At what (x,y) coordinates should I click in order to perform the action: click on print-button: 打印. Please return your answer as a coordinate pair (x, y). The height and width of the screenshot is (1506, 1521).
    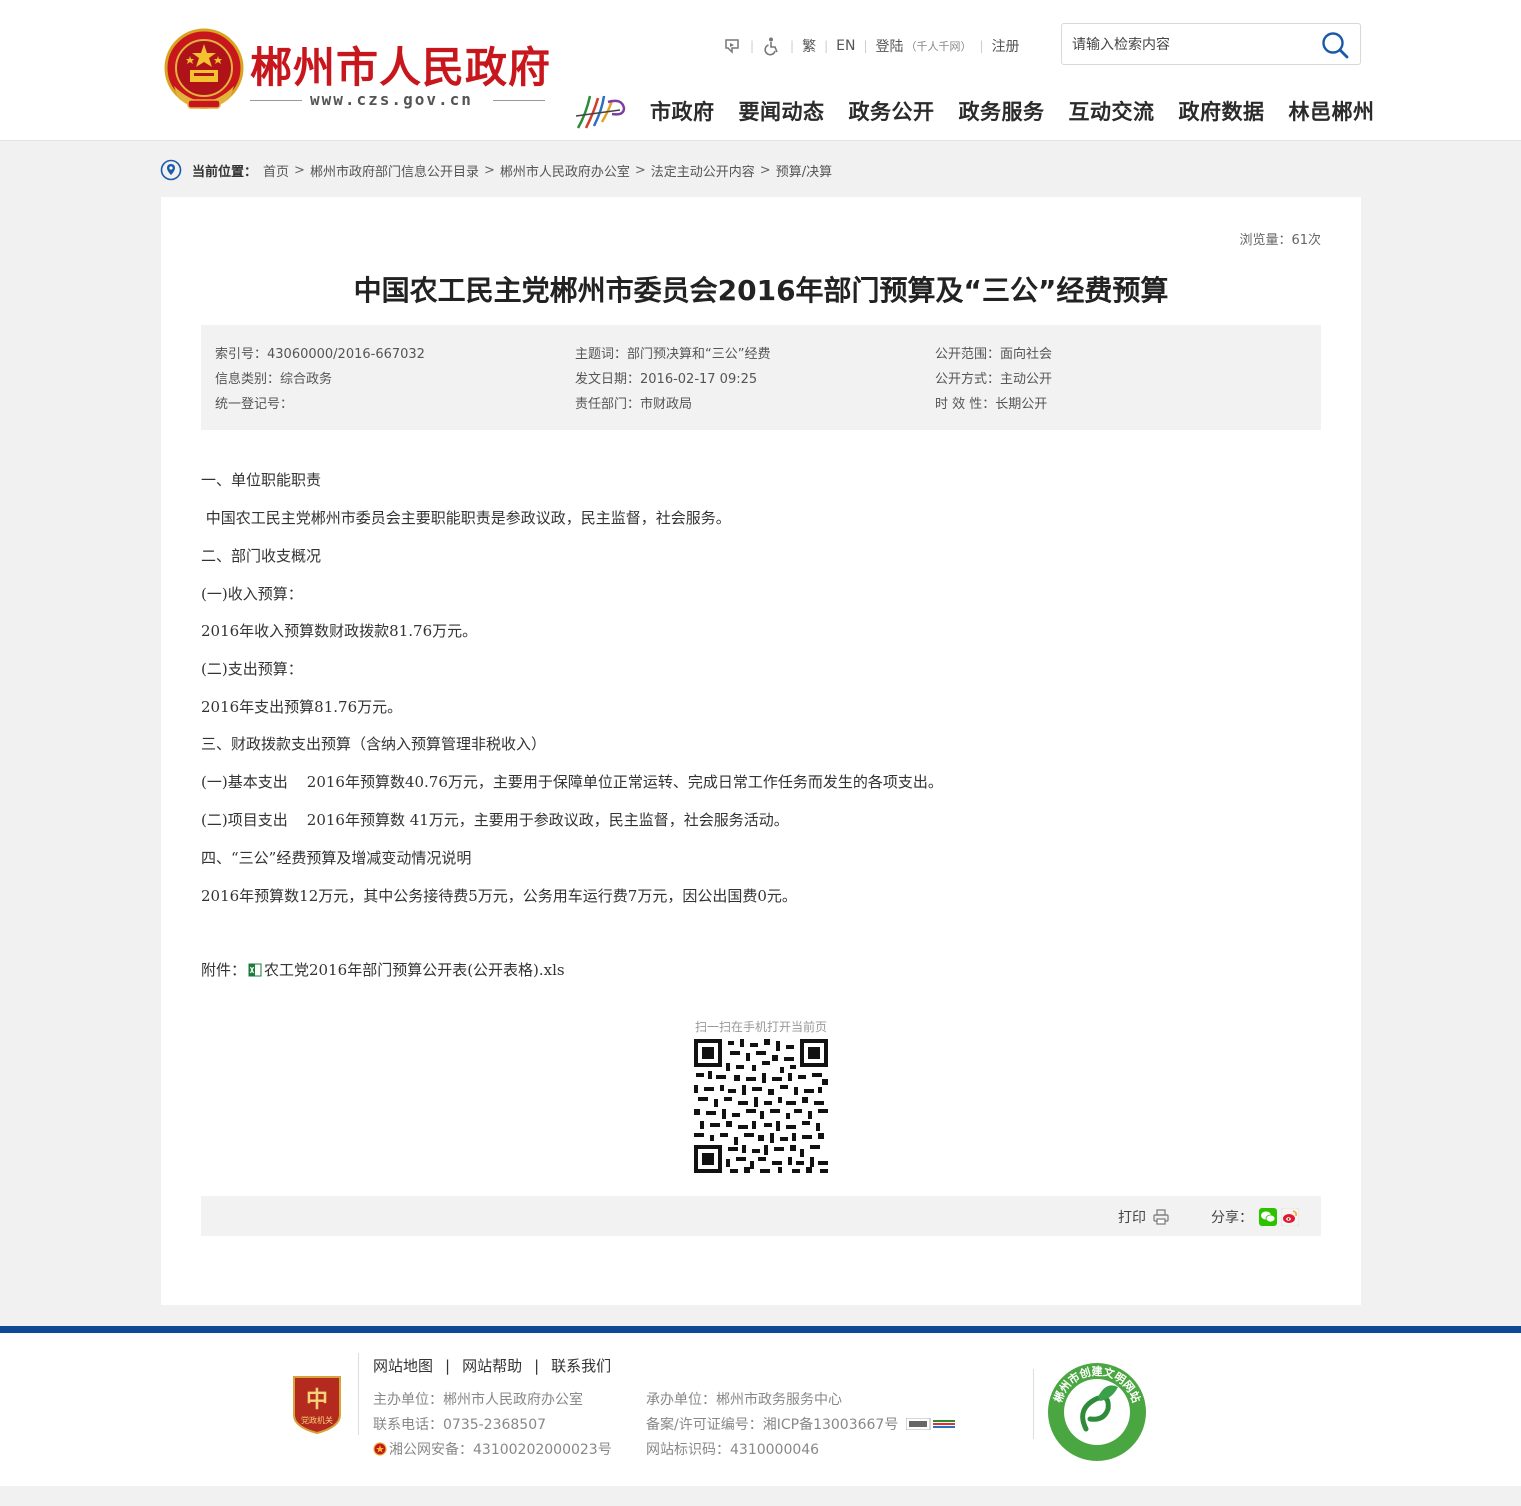
    Looking at the image, I should click on (1144, 1217).